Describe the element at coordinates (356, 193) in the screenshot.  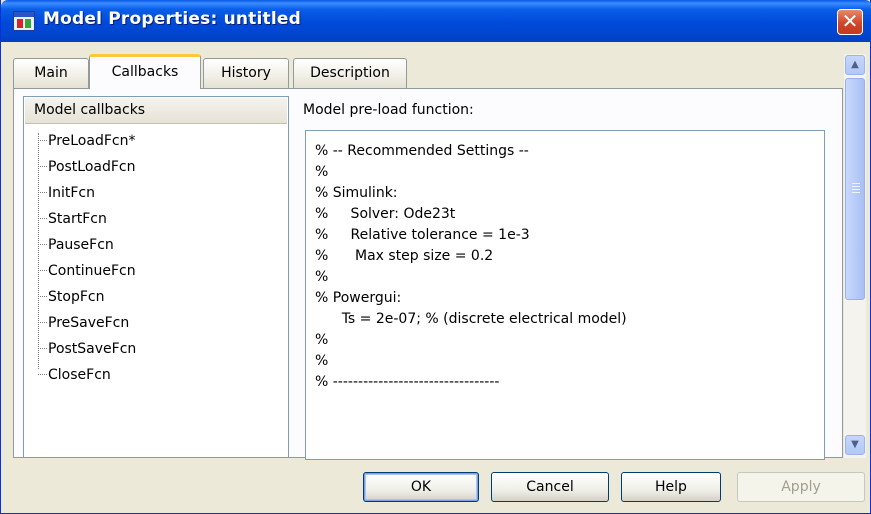
I see `code-line: % Simulink:` at that location.